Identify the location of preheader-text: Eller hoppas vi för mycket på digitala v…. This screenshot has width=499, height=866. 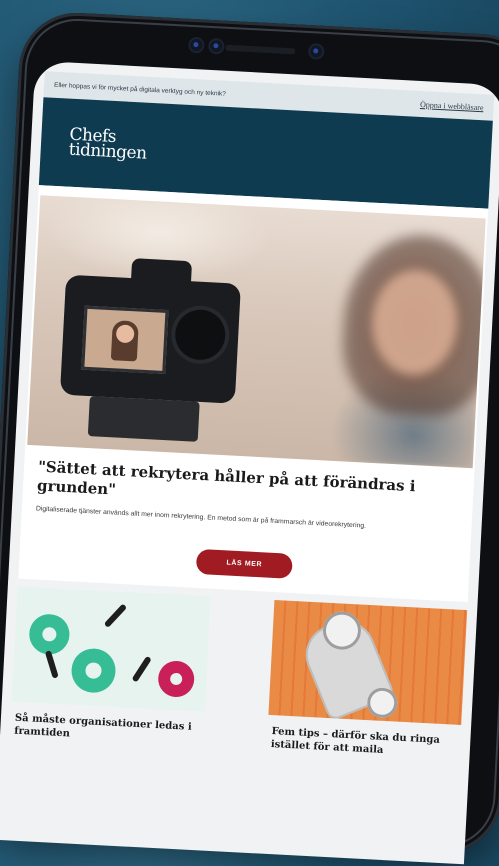
(140, 89).